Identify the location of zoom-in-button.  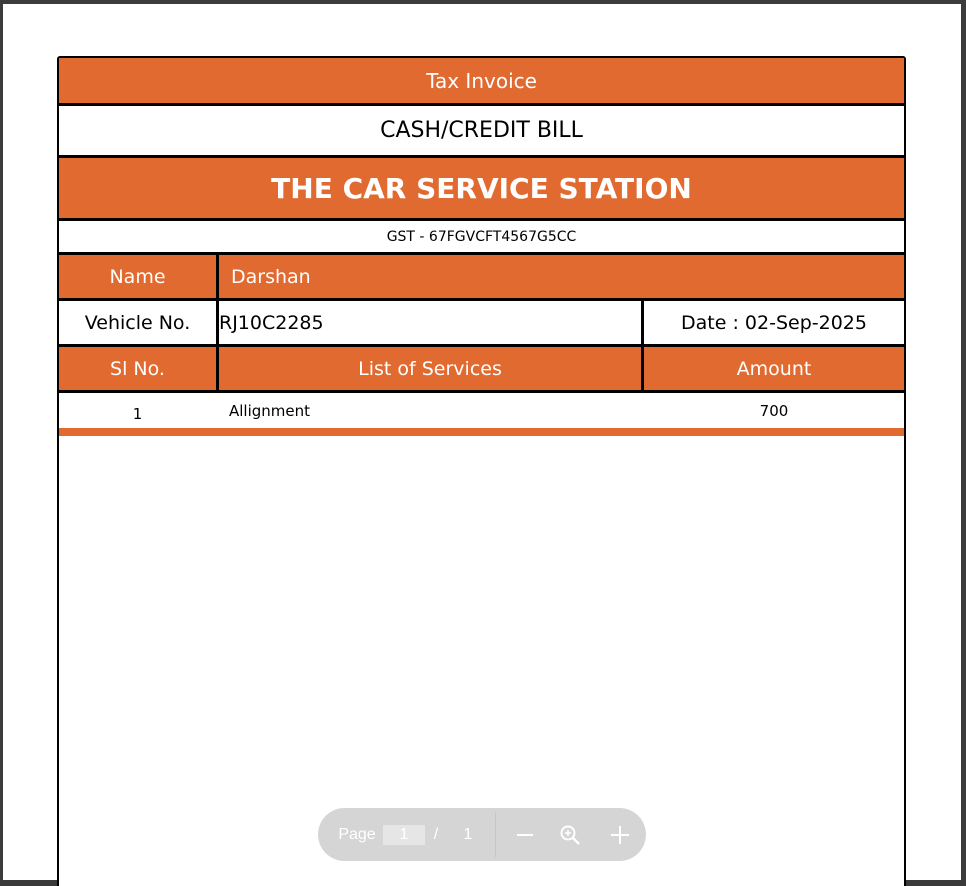
(620, 834).